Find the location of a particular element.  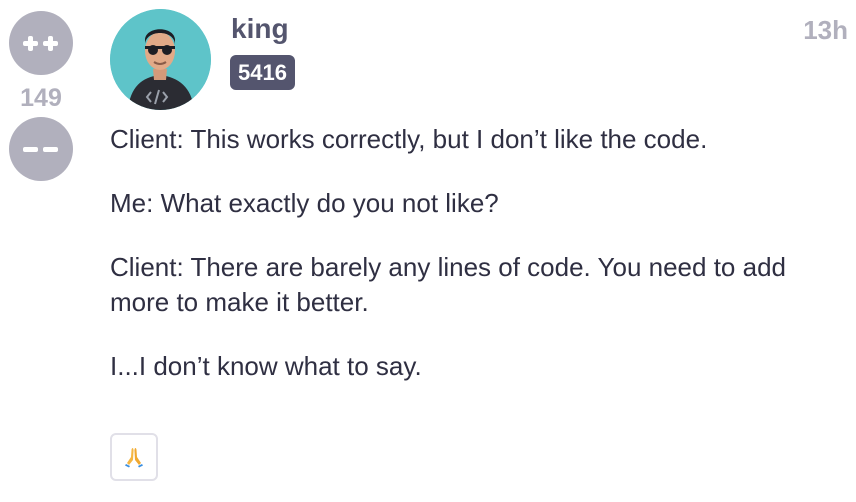

post-timestamp: 13h is located at coordinates (825, 30).